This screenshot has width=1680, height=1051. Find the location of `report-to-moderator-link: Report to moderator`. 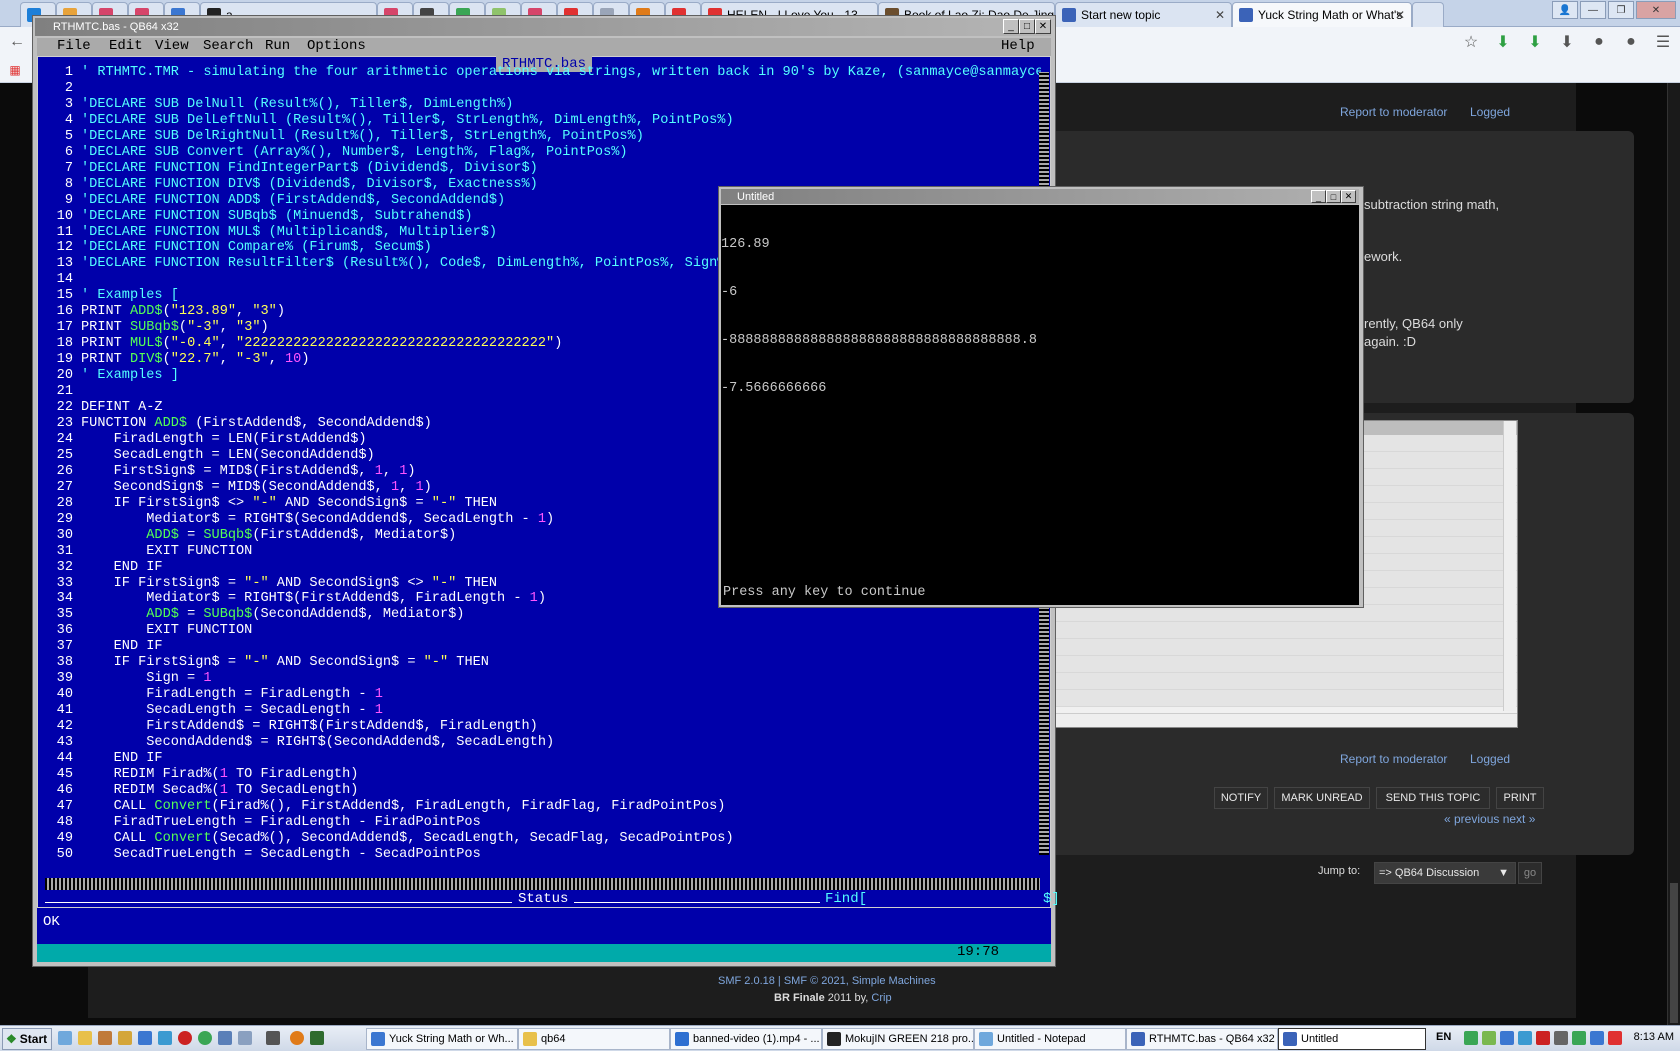

report-to-moderator-link: Report to moderator is located at coordinates (1393, 112).